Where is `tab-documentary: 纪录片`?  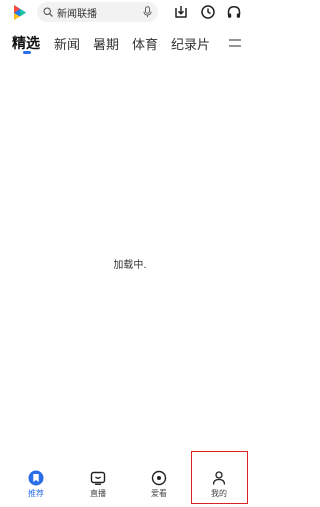 tab-documentary: 纪录片 is located at coordinates (190, 43).